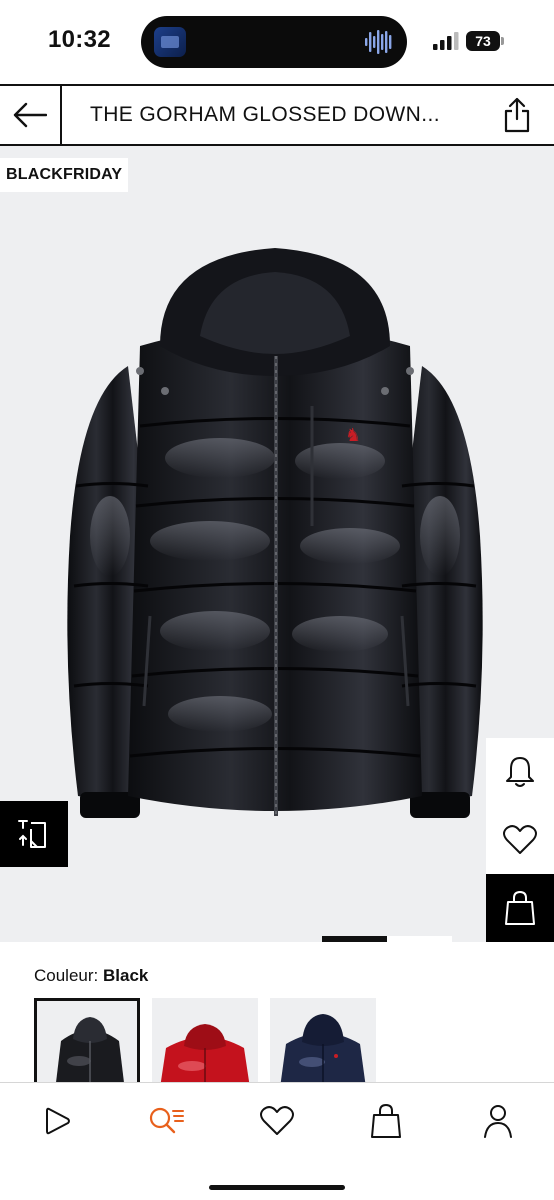  I want to click on dynamic-island-app-icon, so click(170, 42).